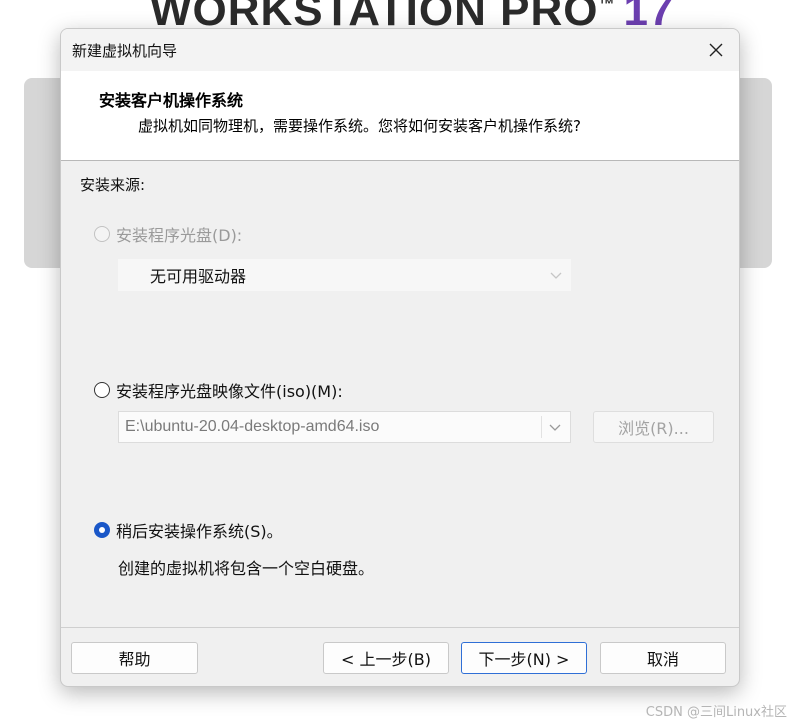 The width and height of the screenshot is (801, 726). What do you see at coordinates (246, 568) in the screenshot?
I see `install-later-note: 创建的虚拟机将包含一个空白硬盘。` at bounding box center [246, 568].